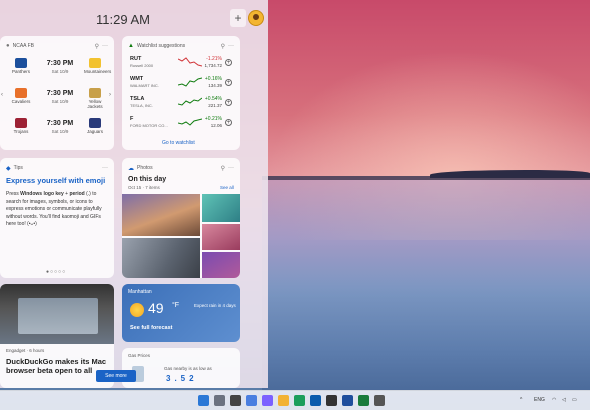 The image size is (590, 410). Describe the element at coordinates (267, 400) in the screenshot. I see `chat-icon` at that location.